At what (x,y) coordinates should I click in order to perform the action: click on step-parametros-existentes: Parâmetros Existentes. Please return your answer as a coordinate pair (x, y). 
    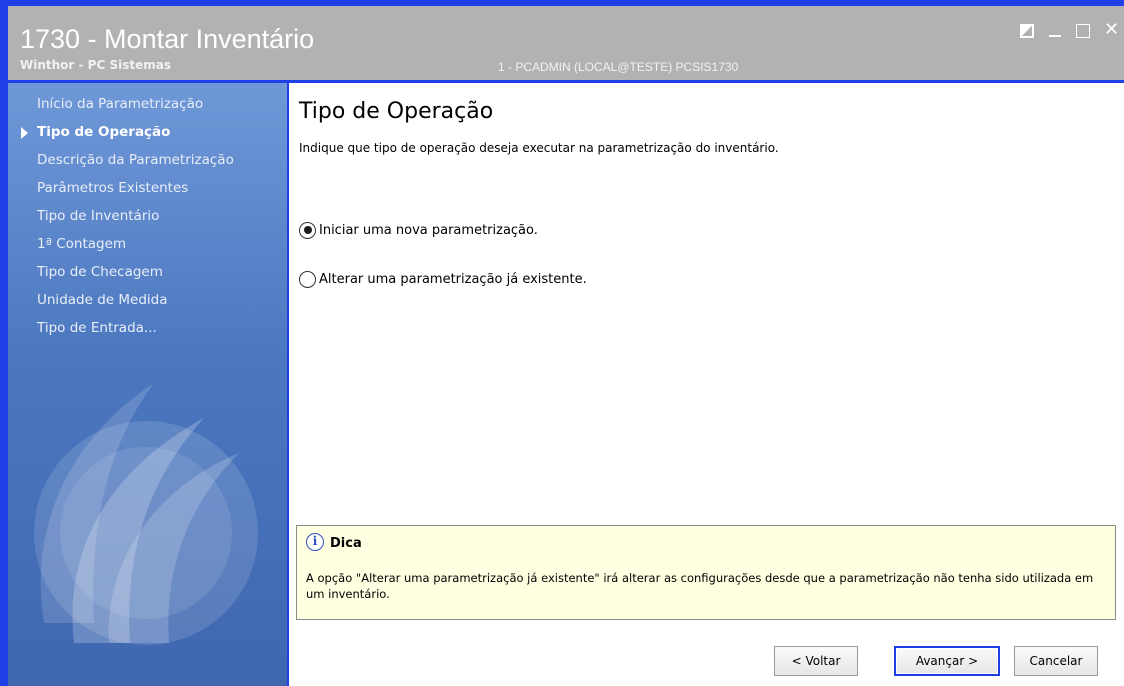
    Looking at the image, I should click on (147, 192).